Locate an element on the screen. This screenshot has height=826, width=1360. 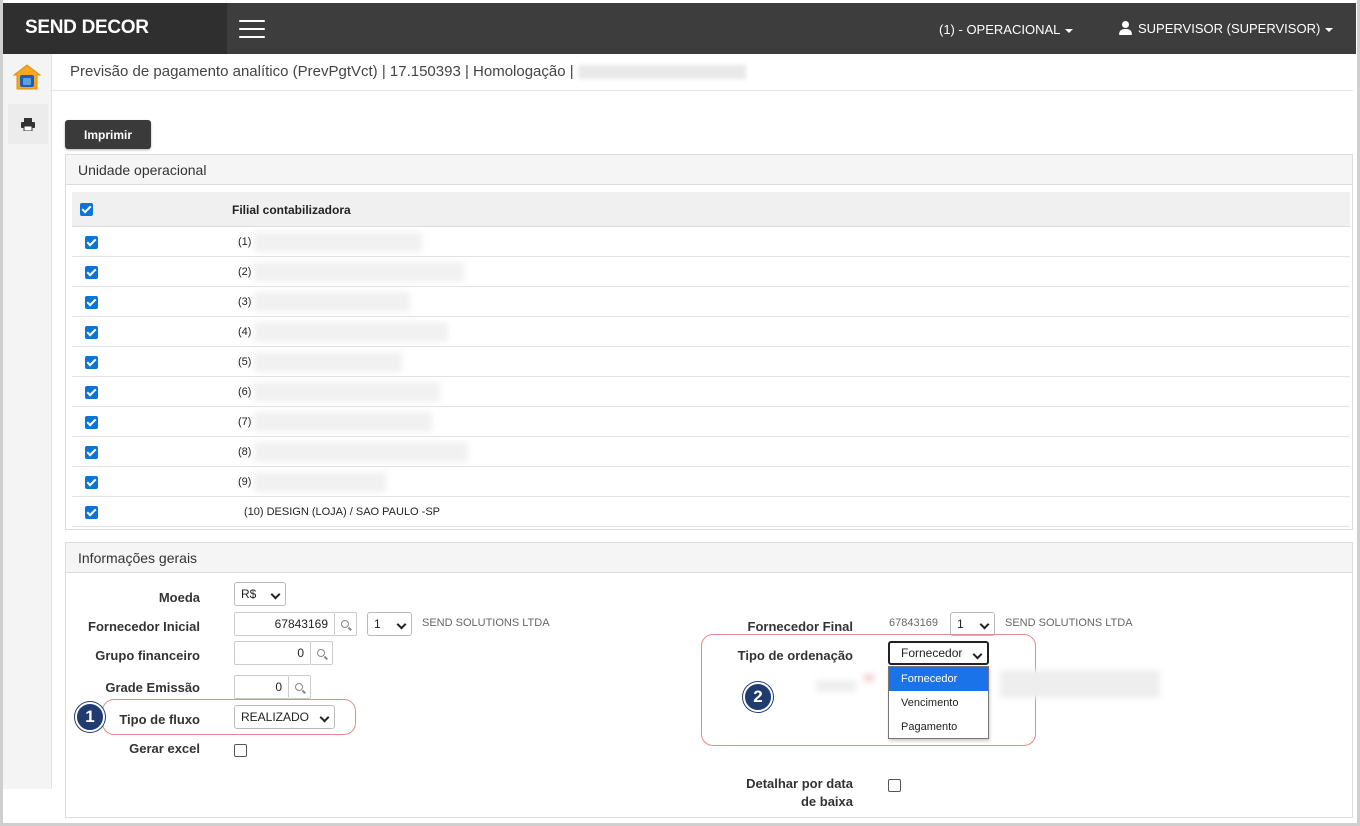
user-icon is located at coordinates (1125, 28).